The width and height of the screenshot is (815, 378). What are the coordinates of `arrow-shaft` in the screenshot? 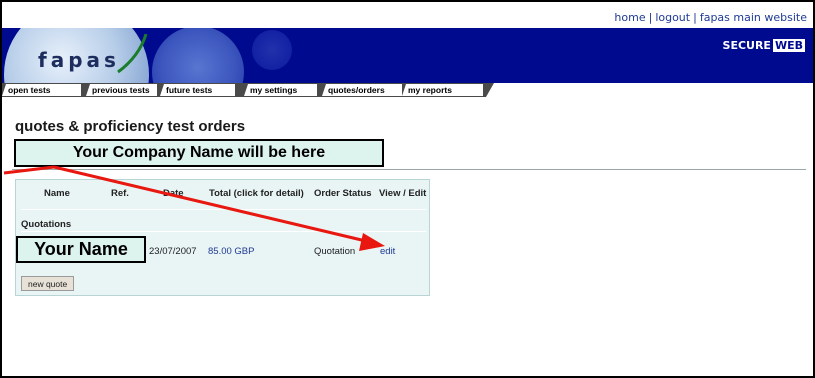 It's located at (212, 204).